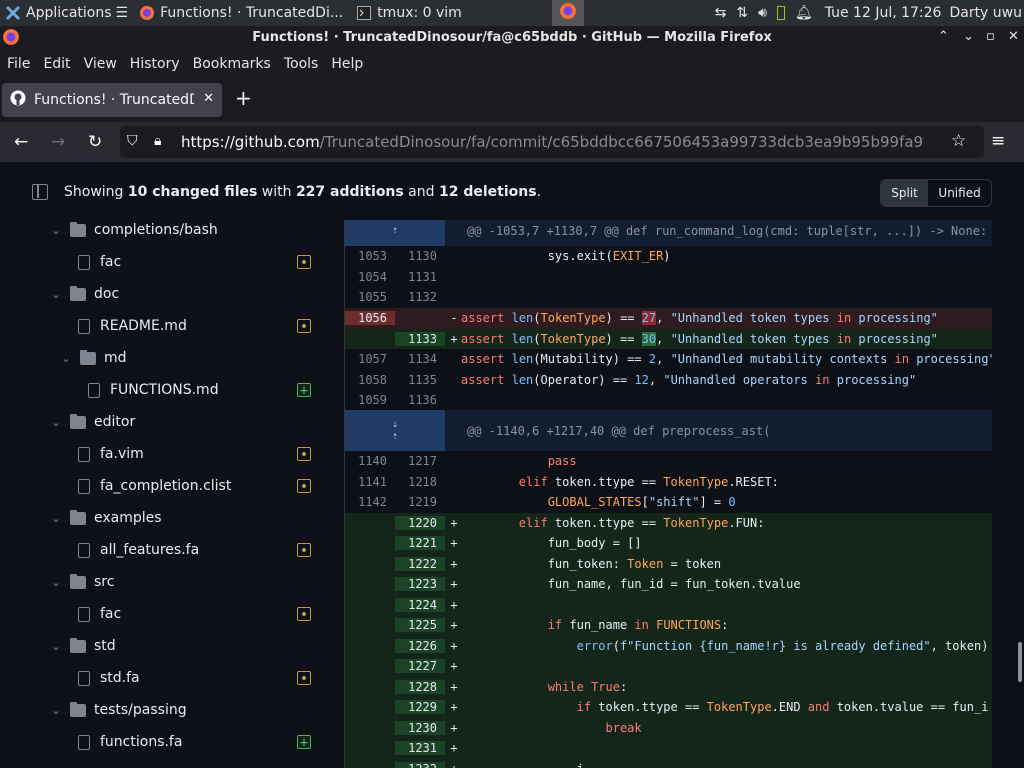 The height and width of the screenshot is (768, 1024). Describe the element at coordinates (82, 646) in the screenshot. I see `tree-folder: ⌄ std` at that location.